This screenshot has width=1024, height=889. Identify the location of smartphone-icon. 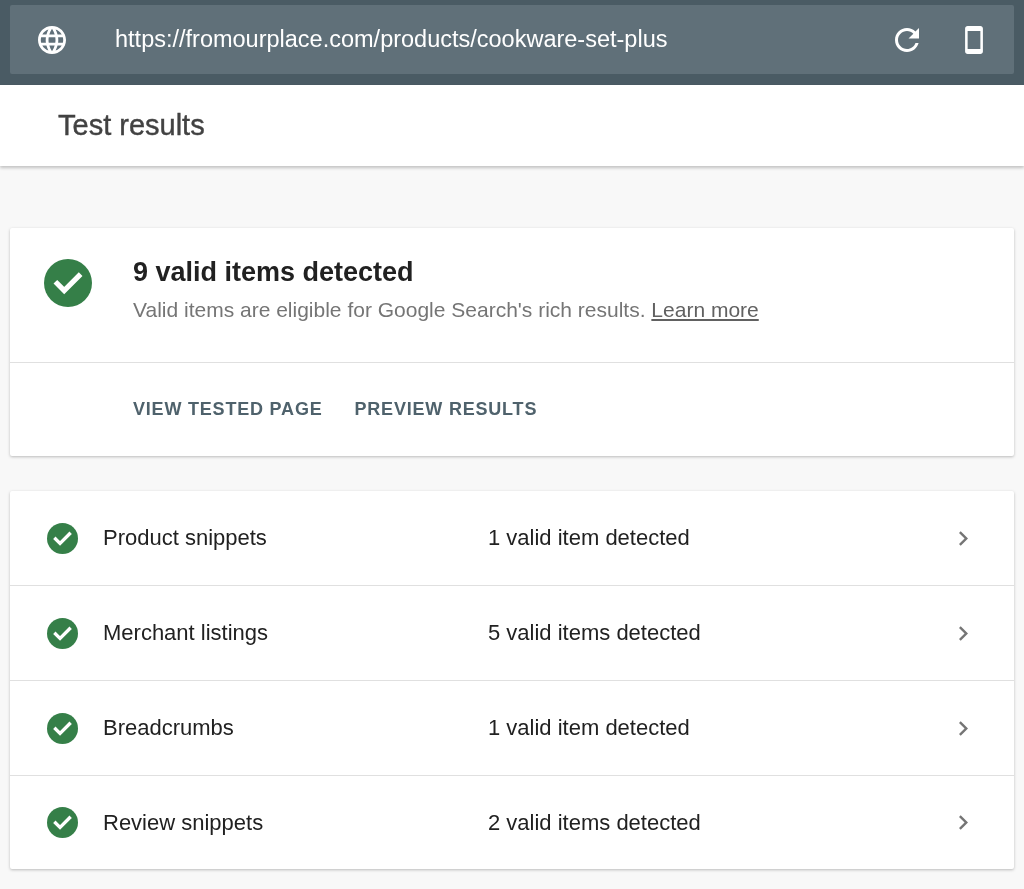
(974, 39).